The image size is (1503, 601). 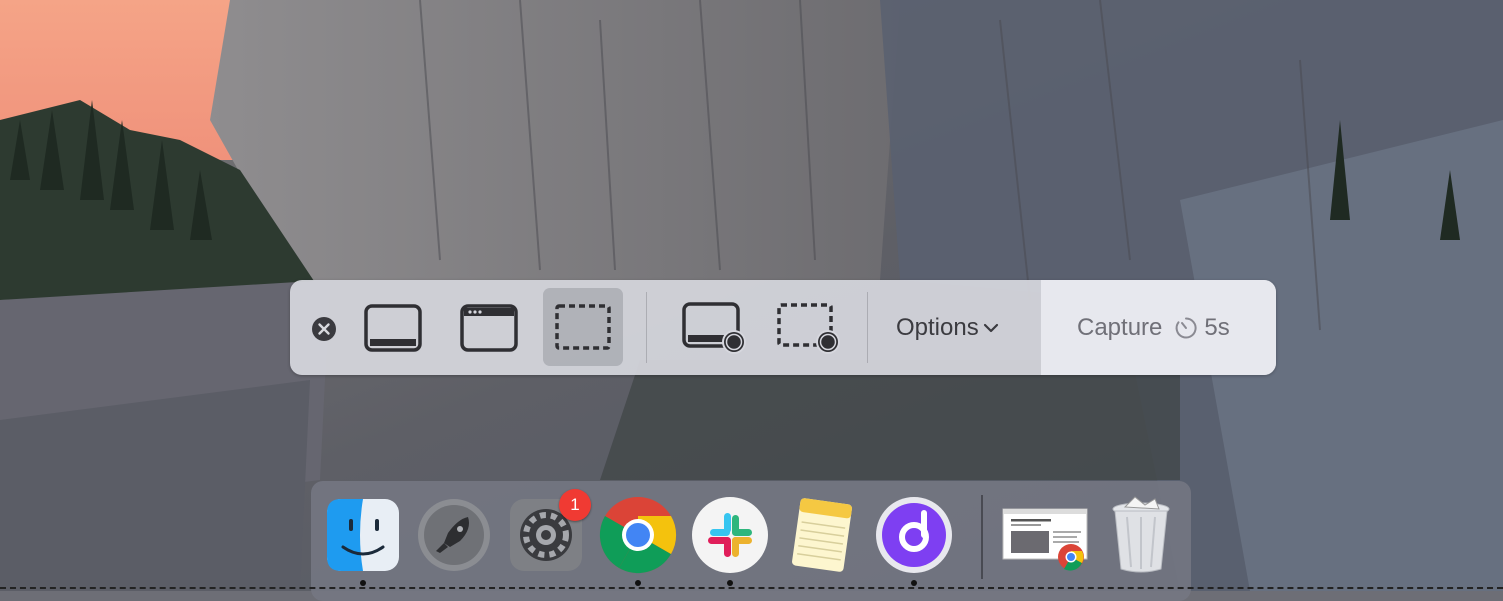 I want to click on capture-window-button, so click(x=489, y=328).